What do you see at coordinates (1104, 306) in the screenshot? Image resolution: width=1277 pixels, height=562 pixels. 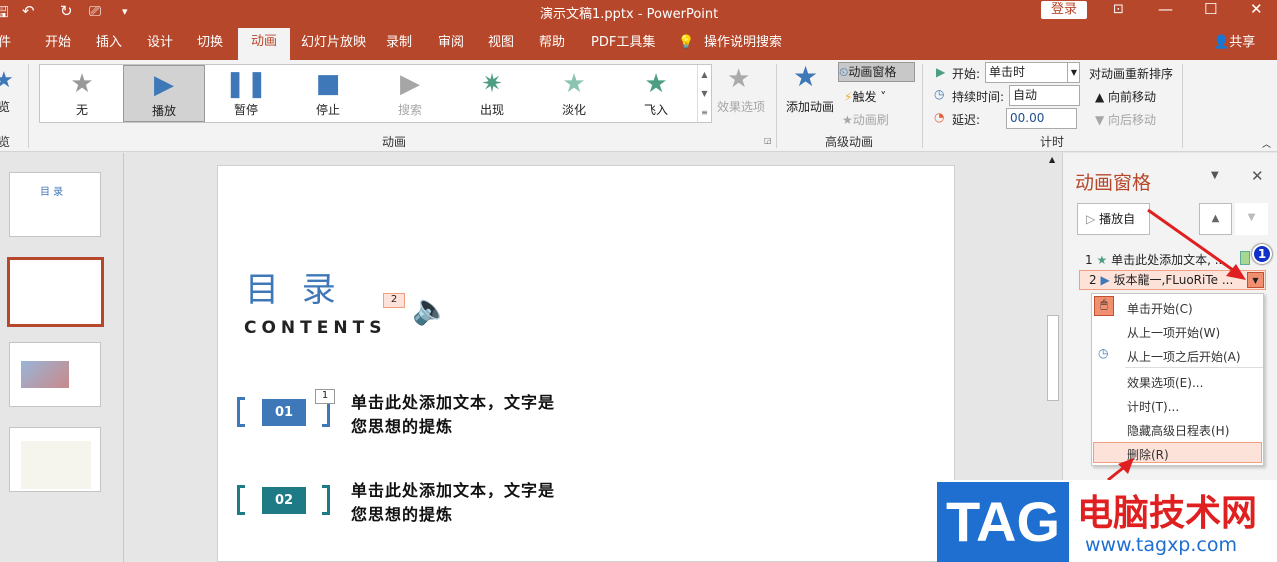 I see `mouse-icon: 🖱` at bounding box center [1104, 306].